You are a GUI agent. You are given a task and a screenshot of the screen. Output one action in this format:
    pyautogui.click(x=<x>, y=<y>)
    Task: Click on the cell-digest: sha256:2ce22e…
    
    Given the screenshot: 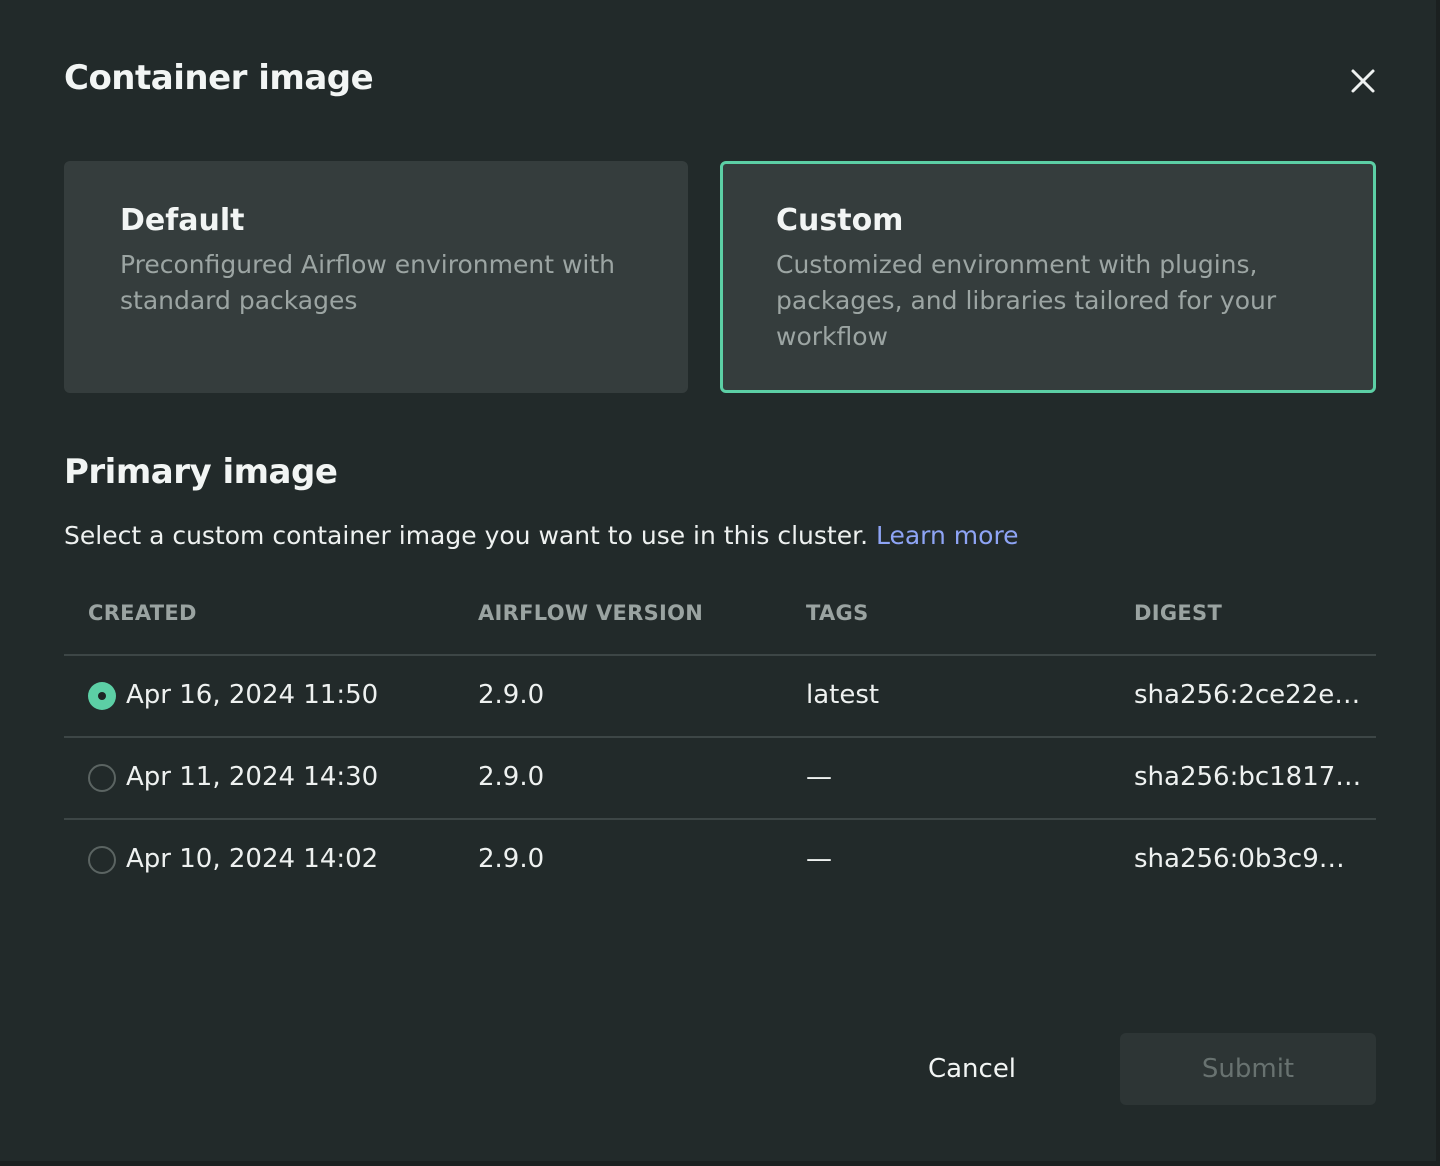 What is the action you would take?
    pyautogui.click(x=1247, y=695)
    